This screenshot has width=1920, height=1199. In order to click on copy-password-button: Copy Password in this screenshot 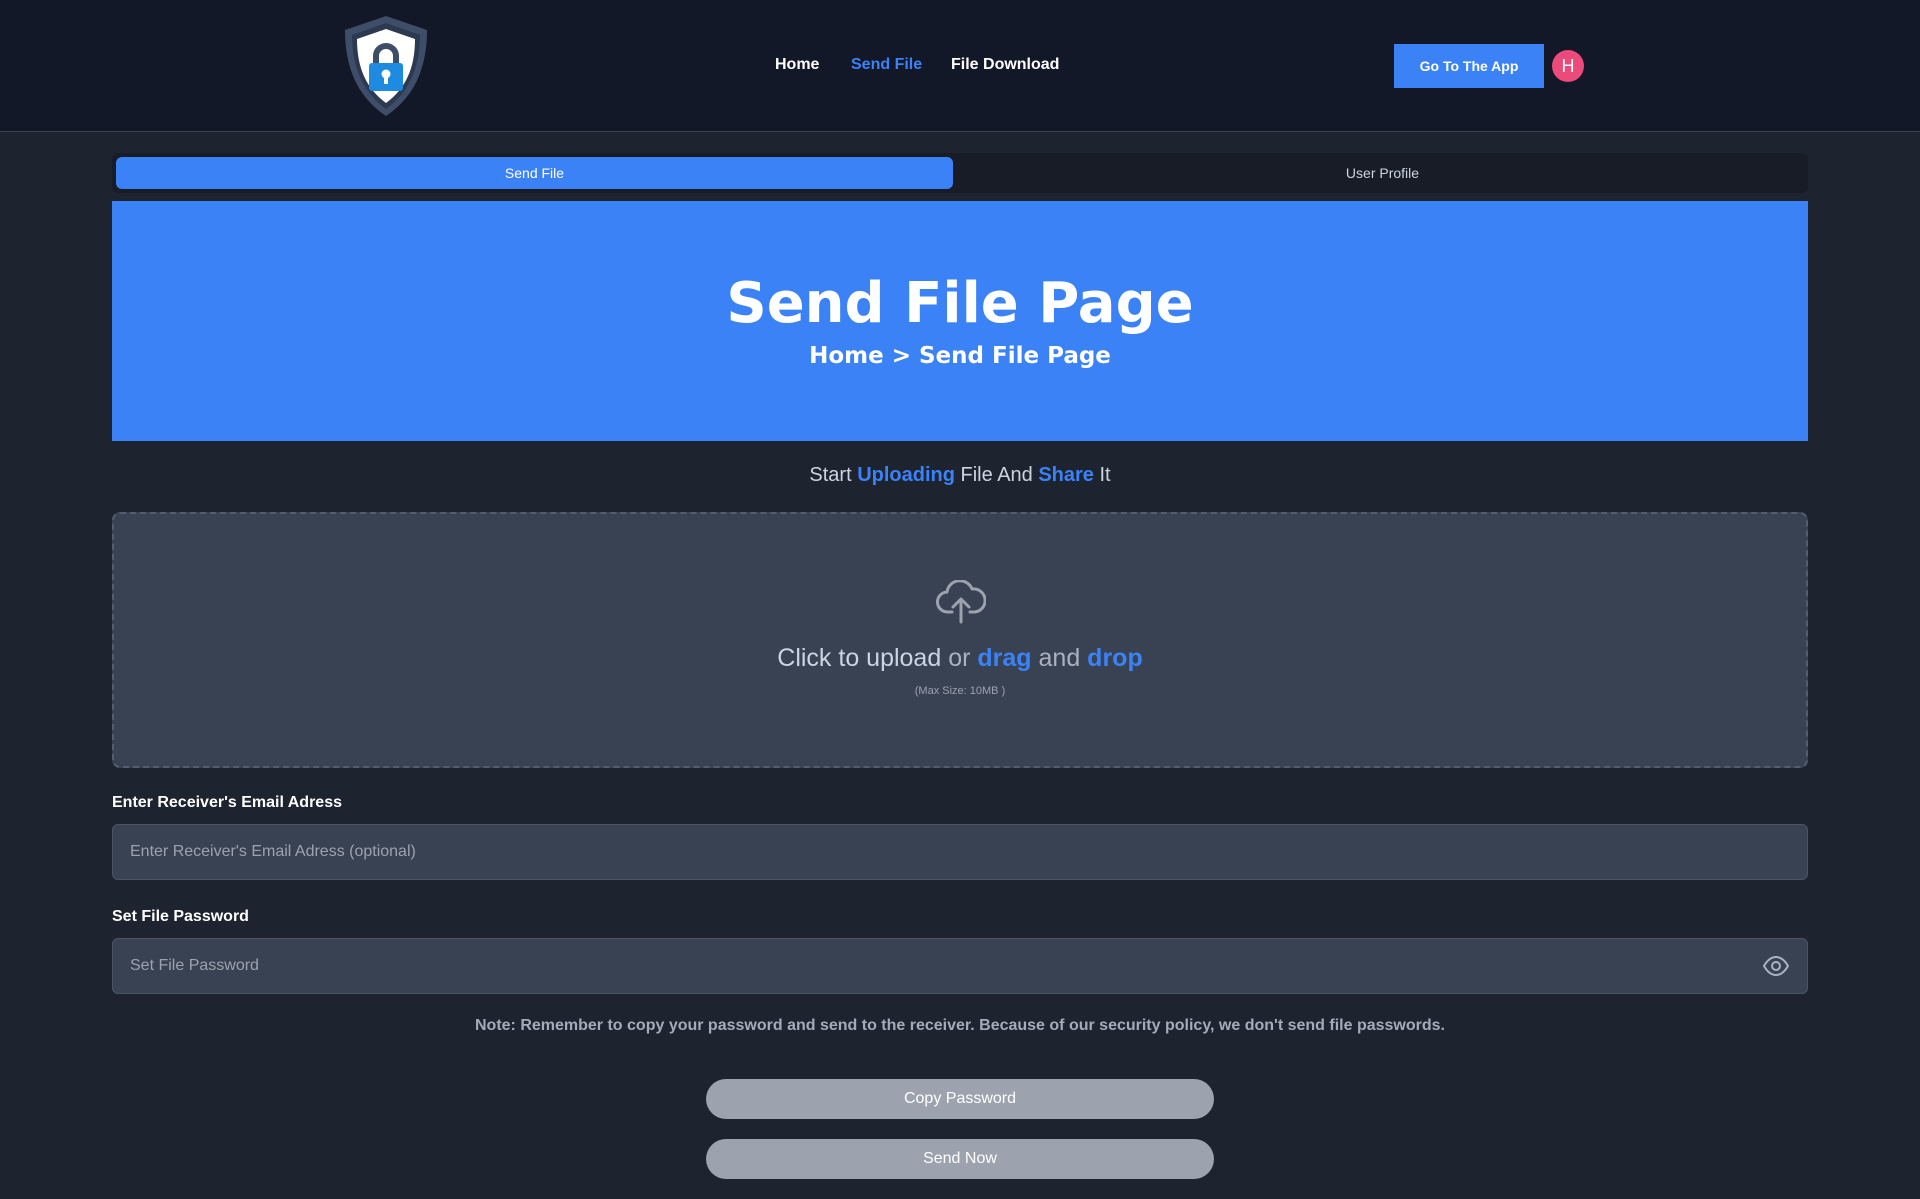, I will do `click(960, 1099)`.